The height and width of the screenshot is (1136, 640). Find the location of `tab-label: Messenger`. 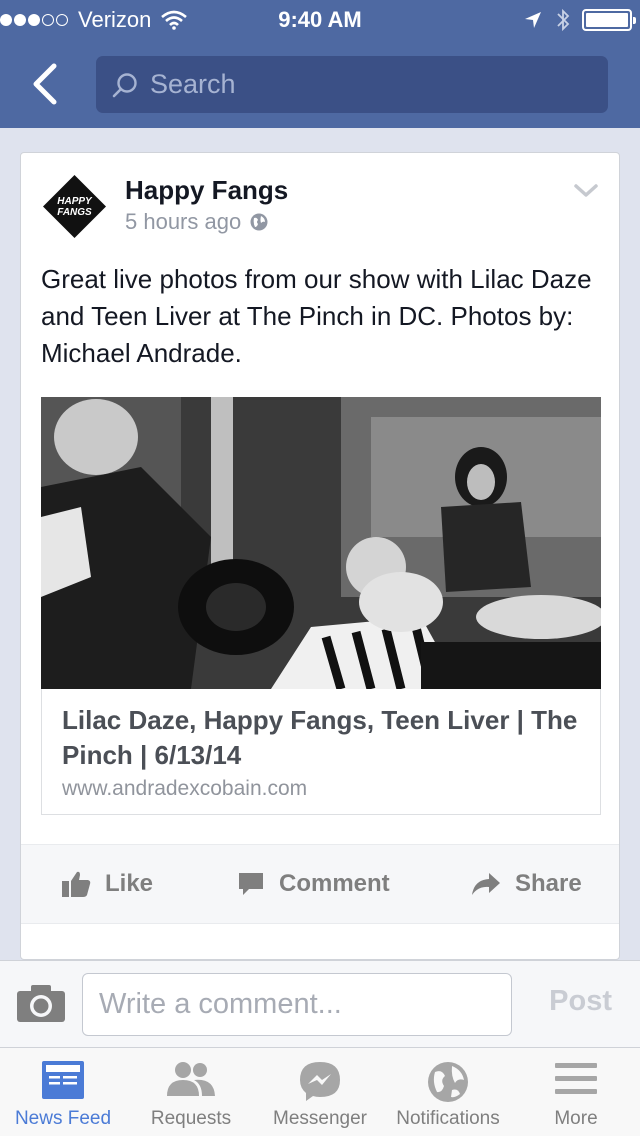

tab-label: Messenger is located at coordinates (320, 1118).